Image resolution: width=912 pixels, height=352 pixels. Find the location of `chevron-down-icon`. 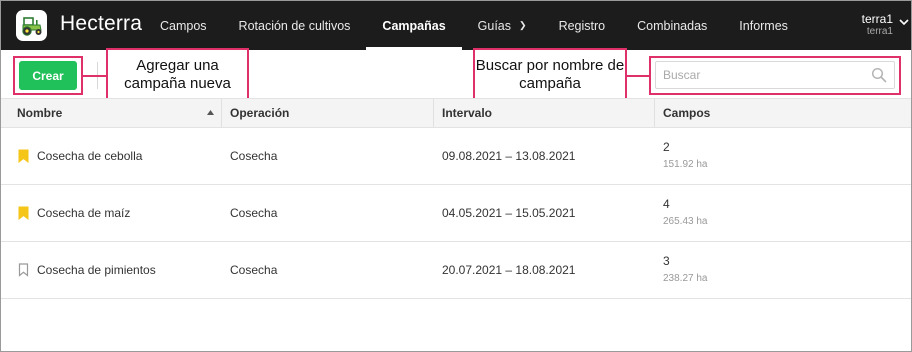

chevron-down-icon is located at coordinates (904, 22).